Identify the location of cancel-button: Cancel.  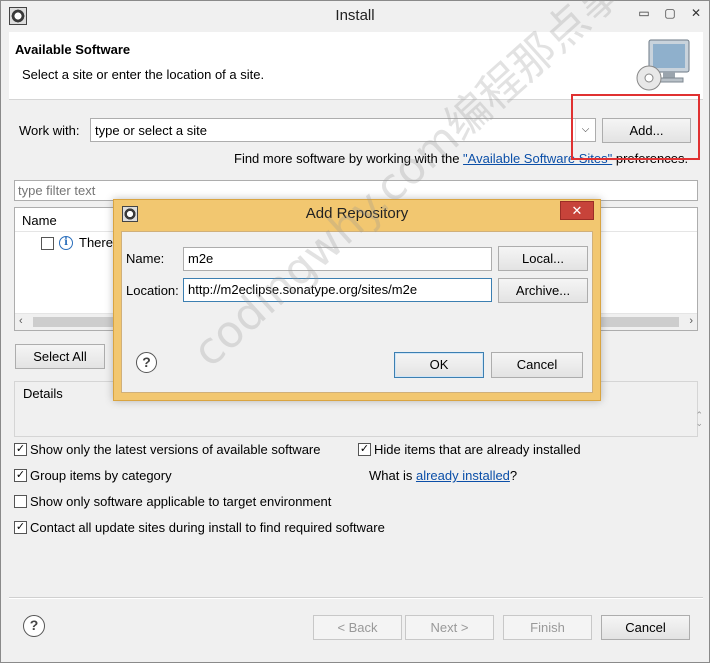
(645, 627).